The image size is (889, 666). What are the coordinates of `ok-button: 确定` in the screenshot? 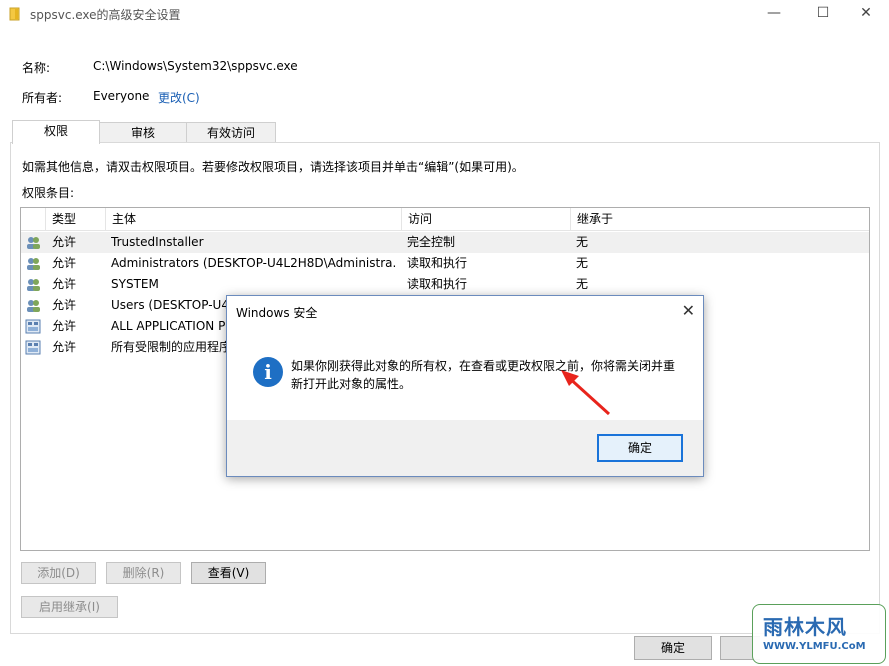 It's located at (673, 648).